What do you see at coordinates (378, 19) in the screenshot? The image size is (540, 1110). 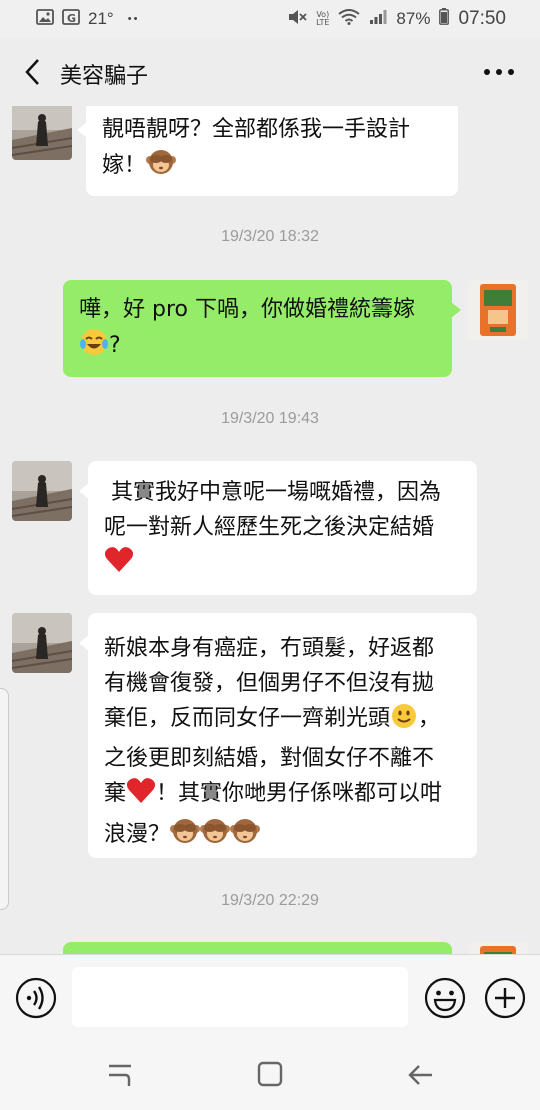 I see `signal-icon` at bounding box center [378, 19].